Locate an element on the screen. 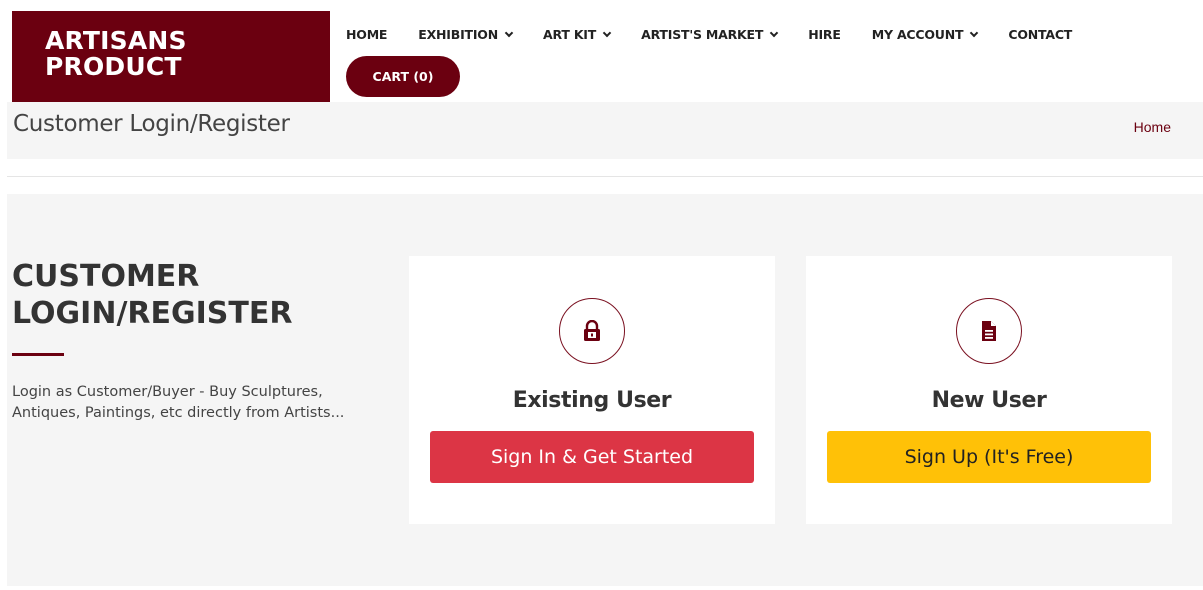 The width and height of the screenshot is (1203, 590). divider is located at coordinates (605, 176).